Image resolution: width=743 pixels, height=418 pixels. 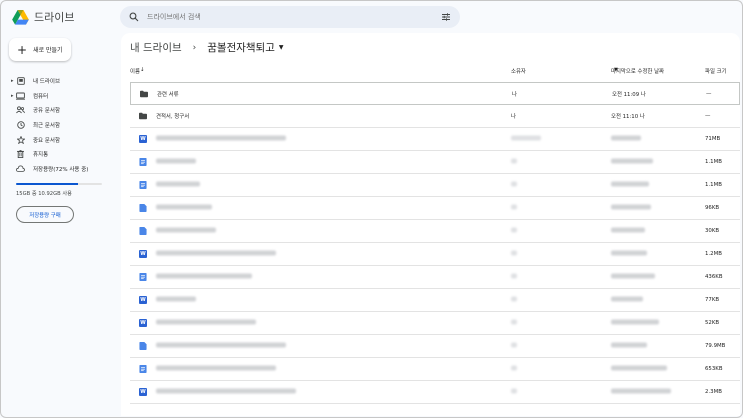 I want to click on cell-size: 436KB, so click(x=714, y=277).